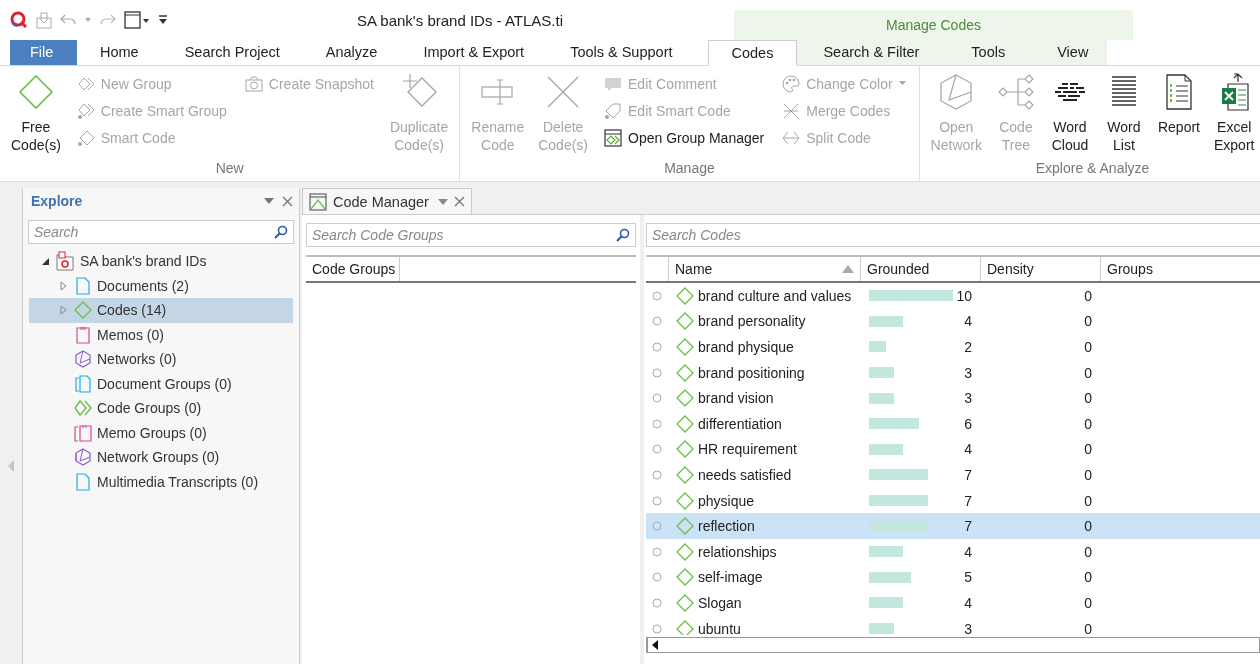 This screenshot has width=1260, height=664. I want to click on table-row: physique 7 0, so click(953, 500).